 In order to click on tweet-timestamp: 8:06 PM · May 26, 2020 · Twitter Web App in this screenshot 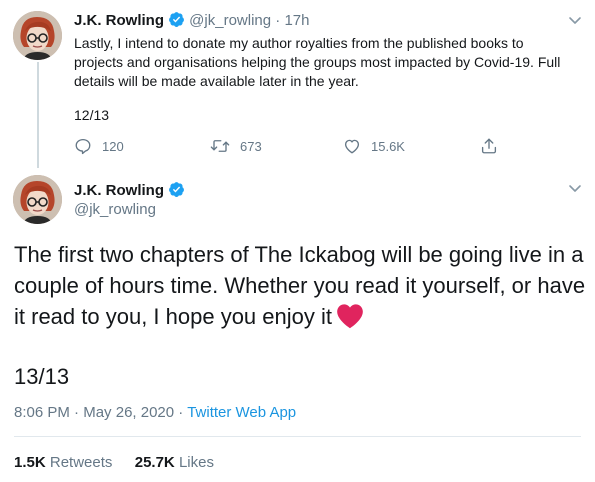, I will do `click(155, 412)`.